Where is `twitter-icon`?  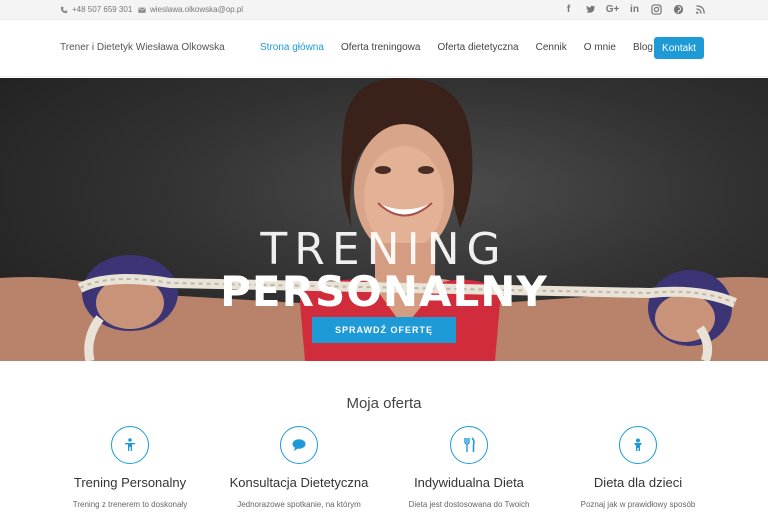
twitter-icon is located at coordinates (590, 9).